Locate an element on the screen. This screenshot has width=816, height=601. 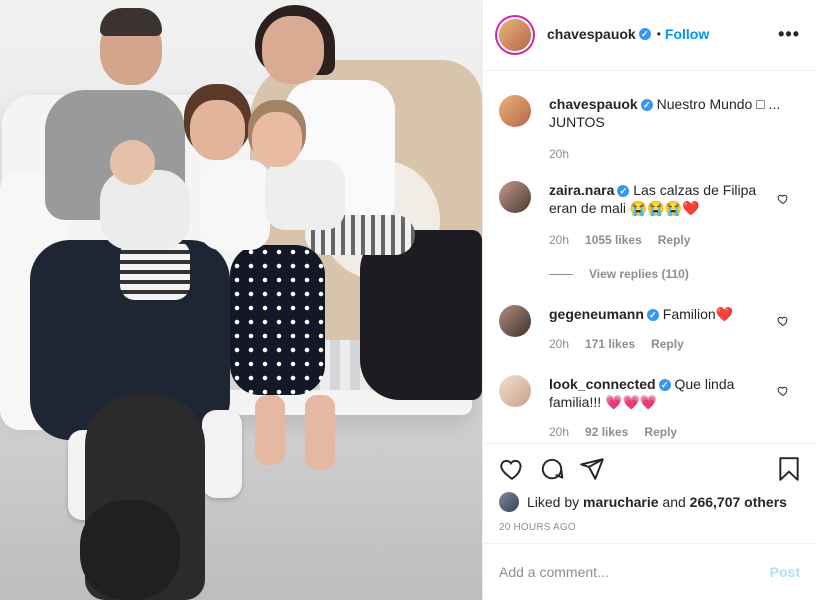
liker-avatar is located at coordinates (509, 502).